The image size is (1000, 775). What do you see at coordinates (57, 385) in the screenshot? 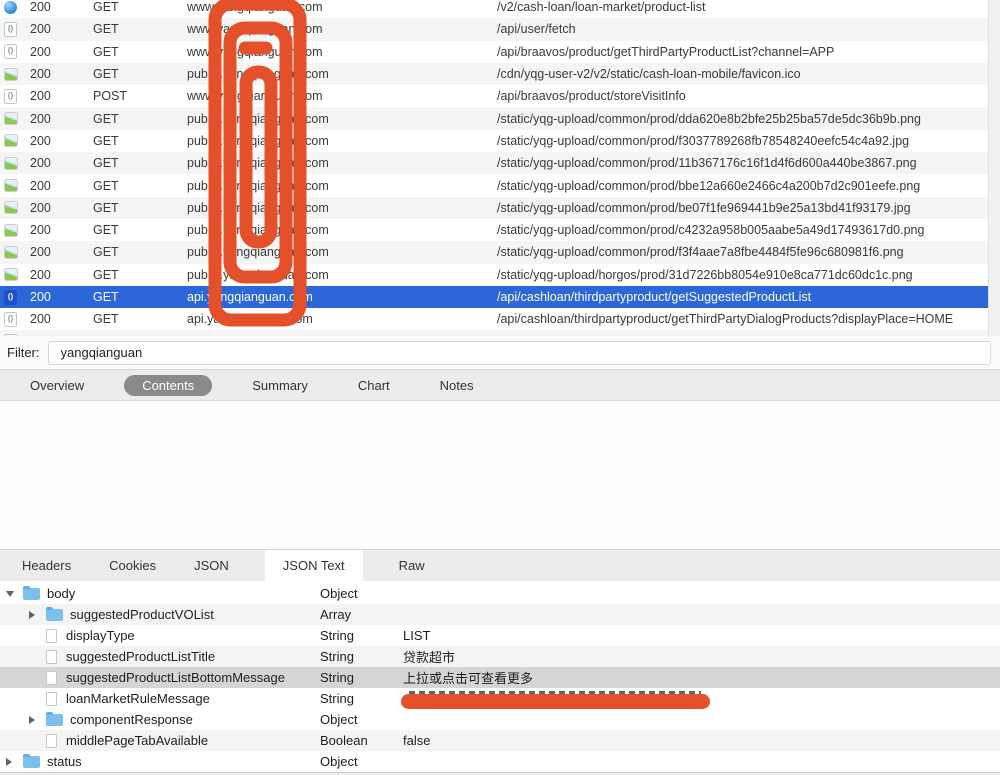
I see `tab-overview: Overview` at bounding box center [57, 385].